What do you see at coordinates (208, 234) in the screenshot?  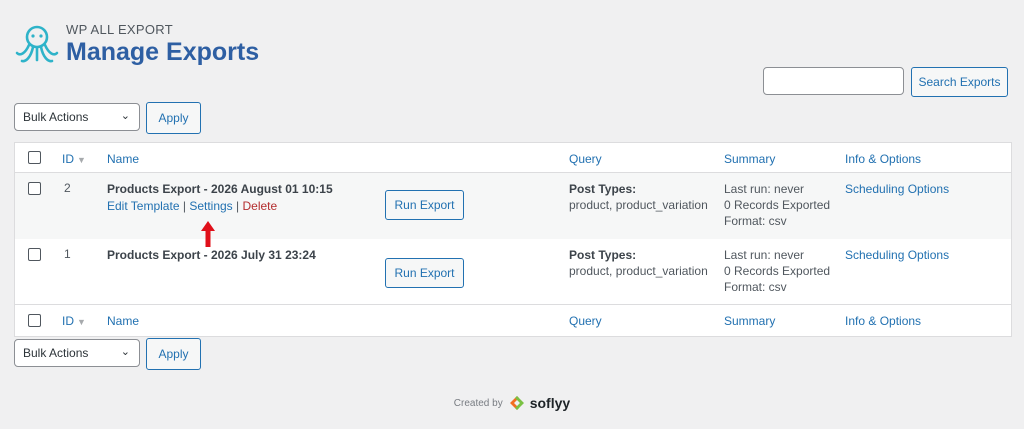 I see `red-arrow-up-icon` at bounding box center [208, 234].